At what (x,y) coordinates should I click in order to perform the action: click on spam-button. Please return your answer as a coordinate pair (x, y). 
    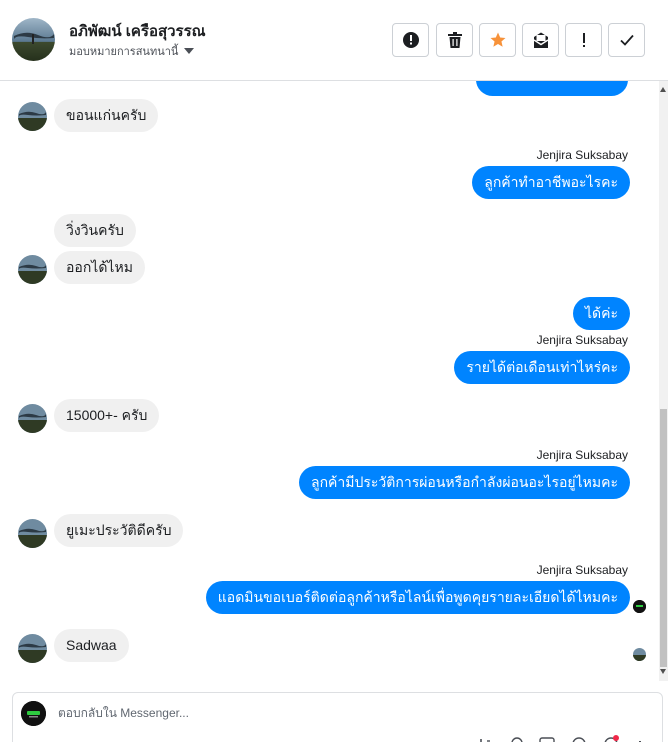
    Looking at the image, I should click on (410, 40).